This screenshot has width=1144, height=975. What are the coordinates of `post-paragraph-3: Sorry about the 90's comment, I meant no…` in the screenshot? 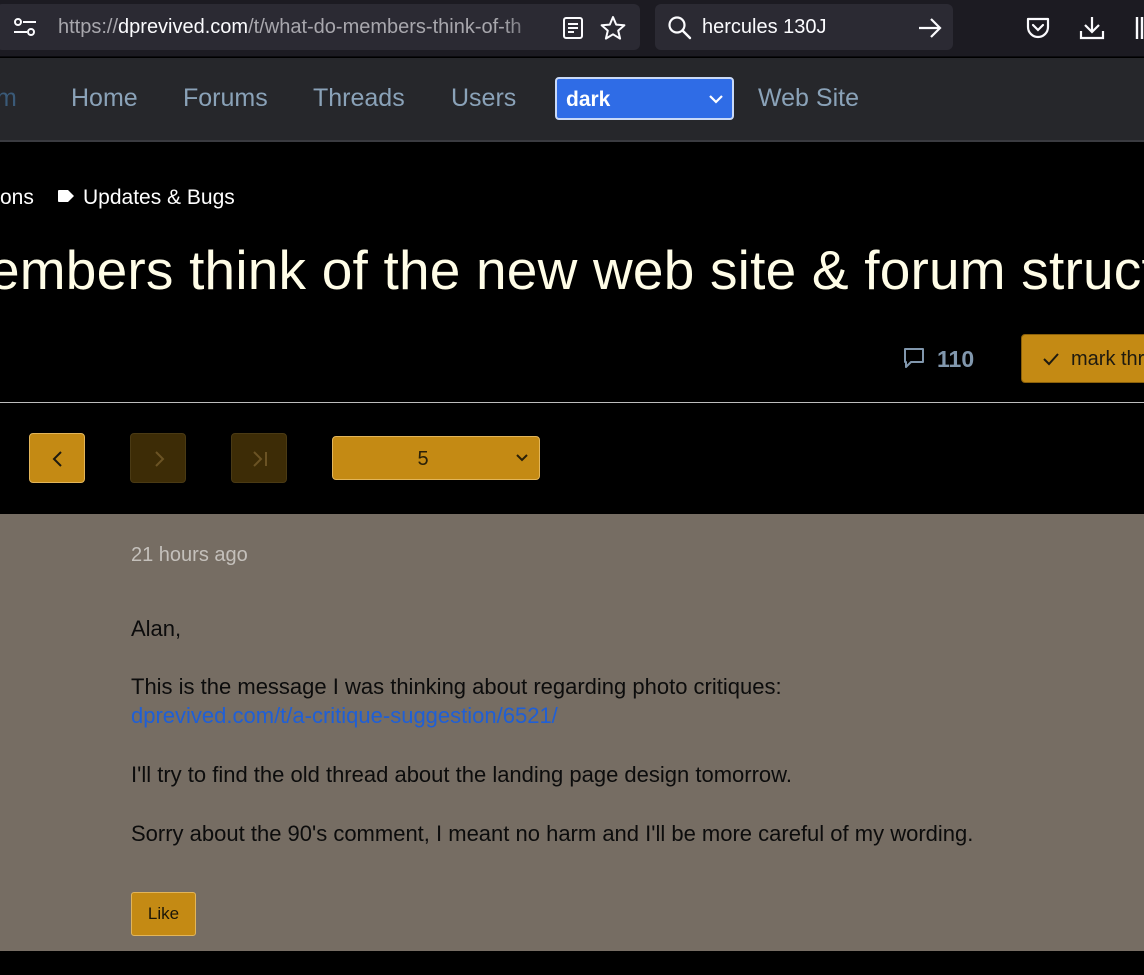 It's located at (552, 833).